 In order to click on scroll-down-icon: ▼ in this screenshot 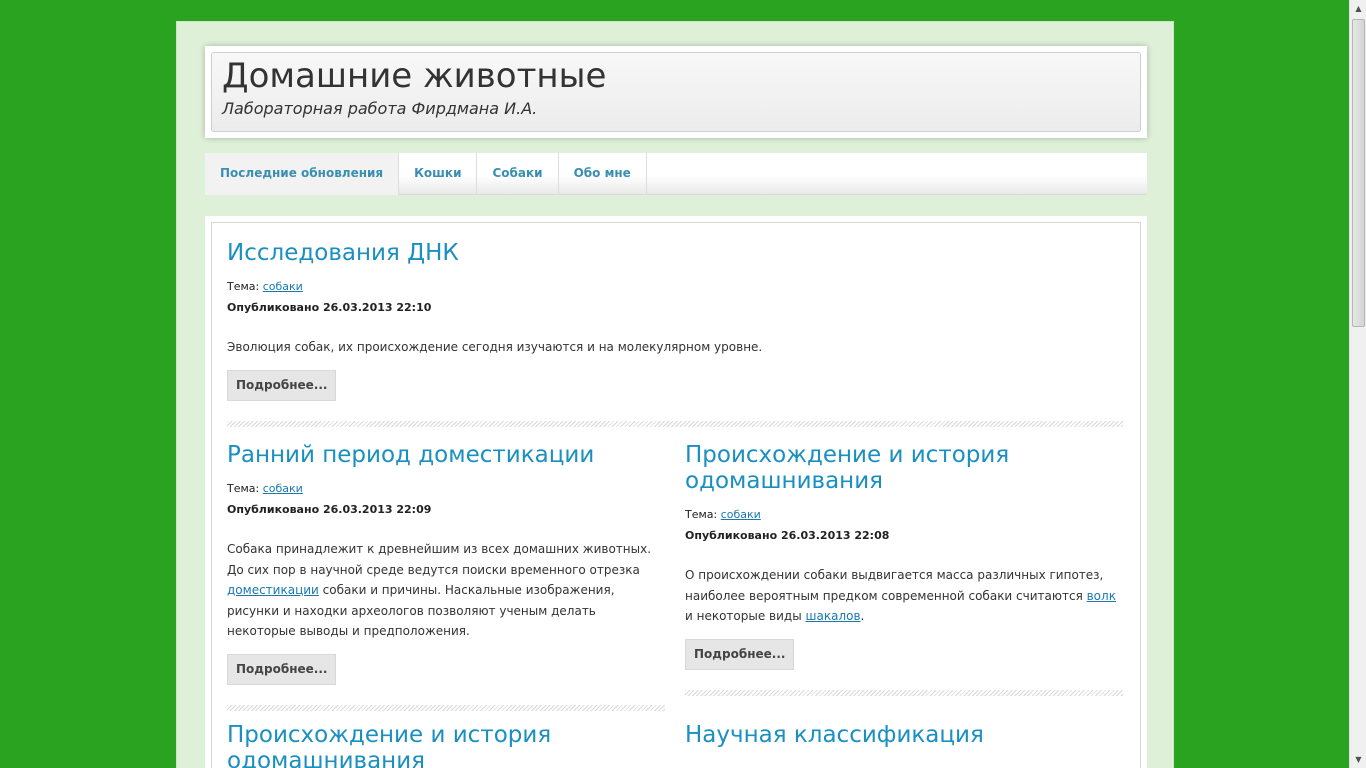, I will do `click(1358, 759)`.